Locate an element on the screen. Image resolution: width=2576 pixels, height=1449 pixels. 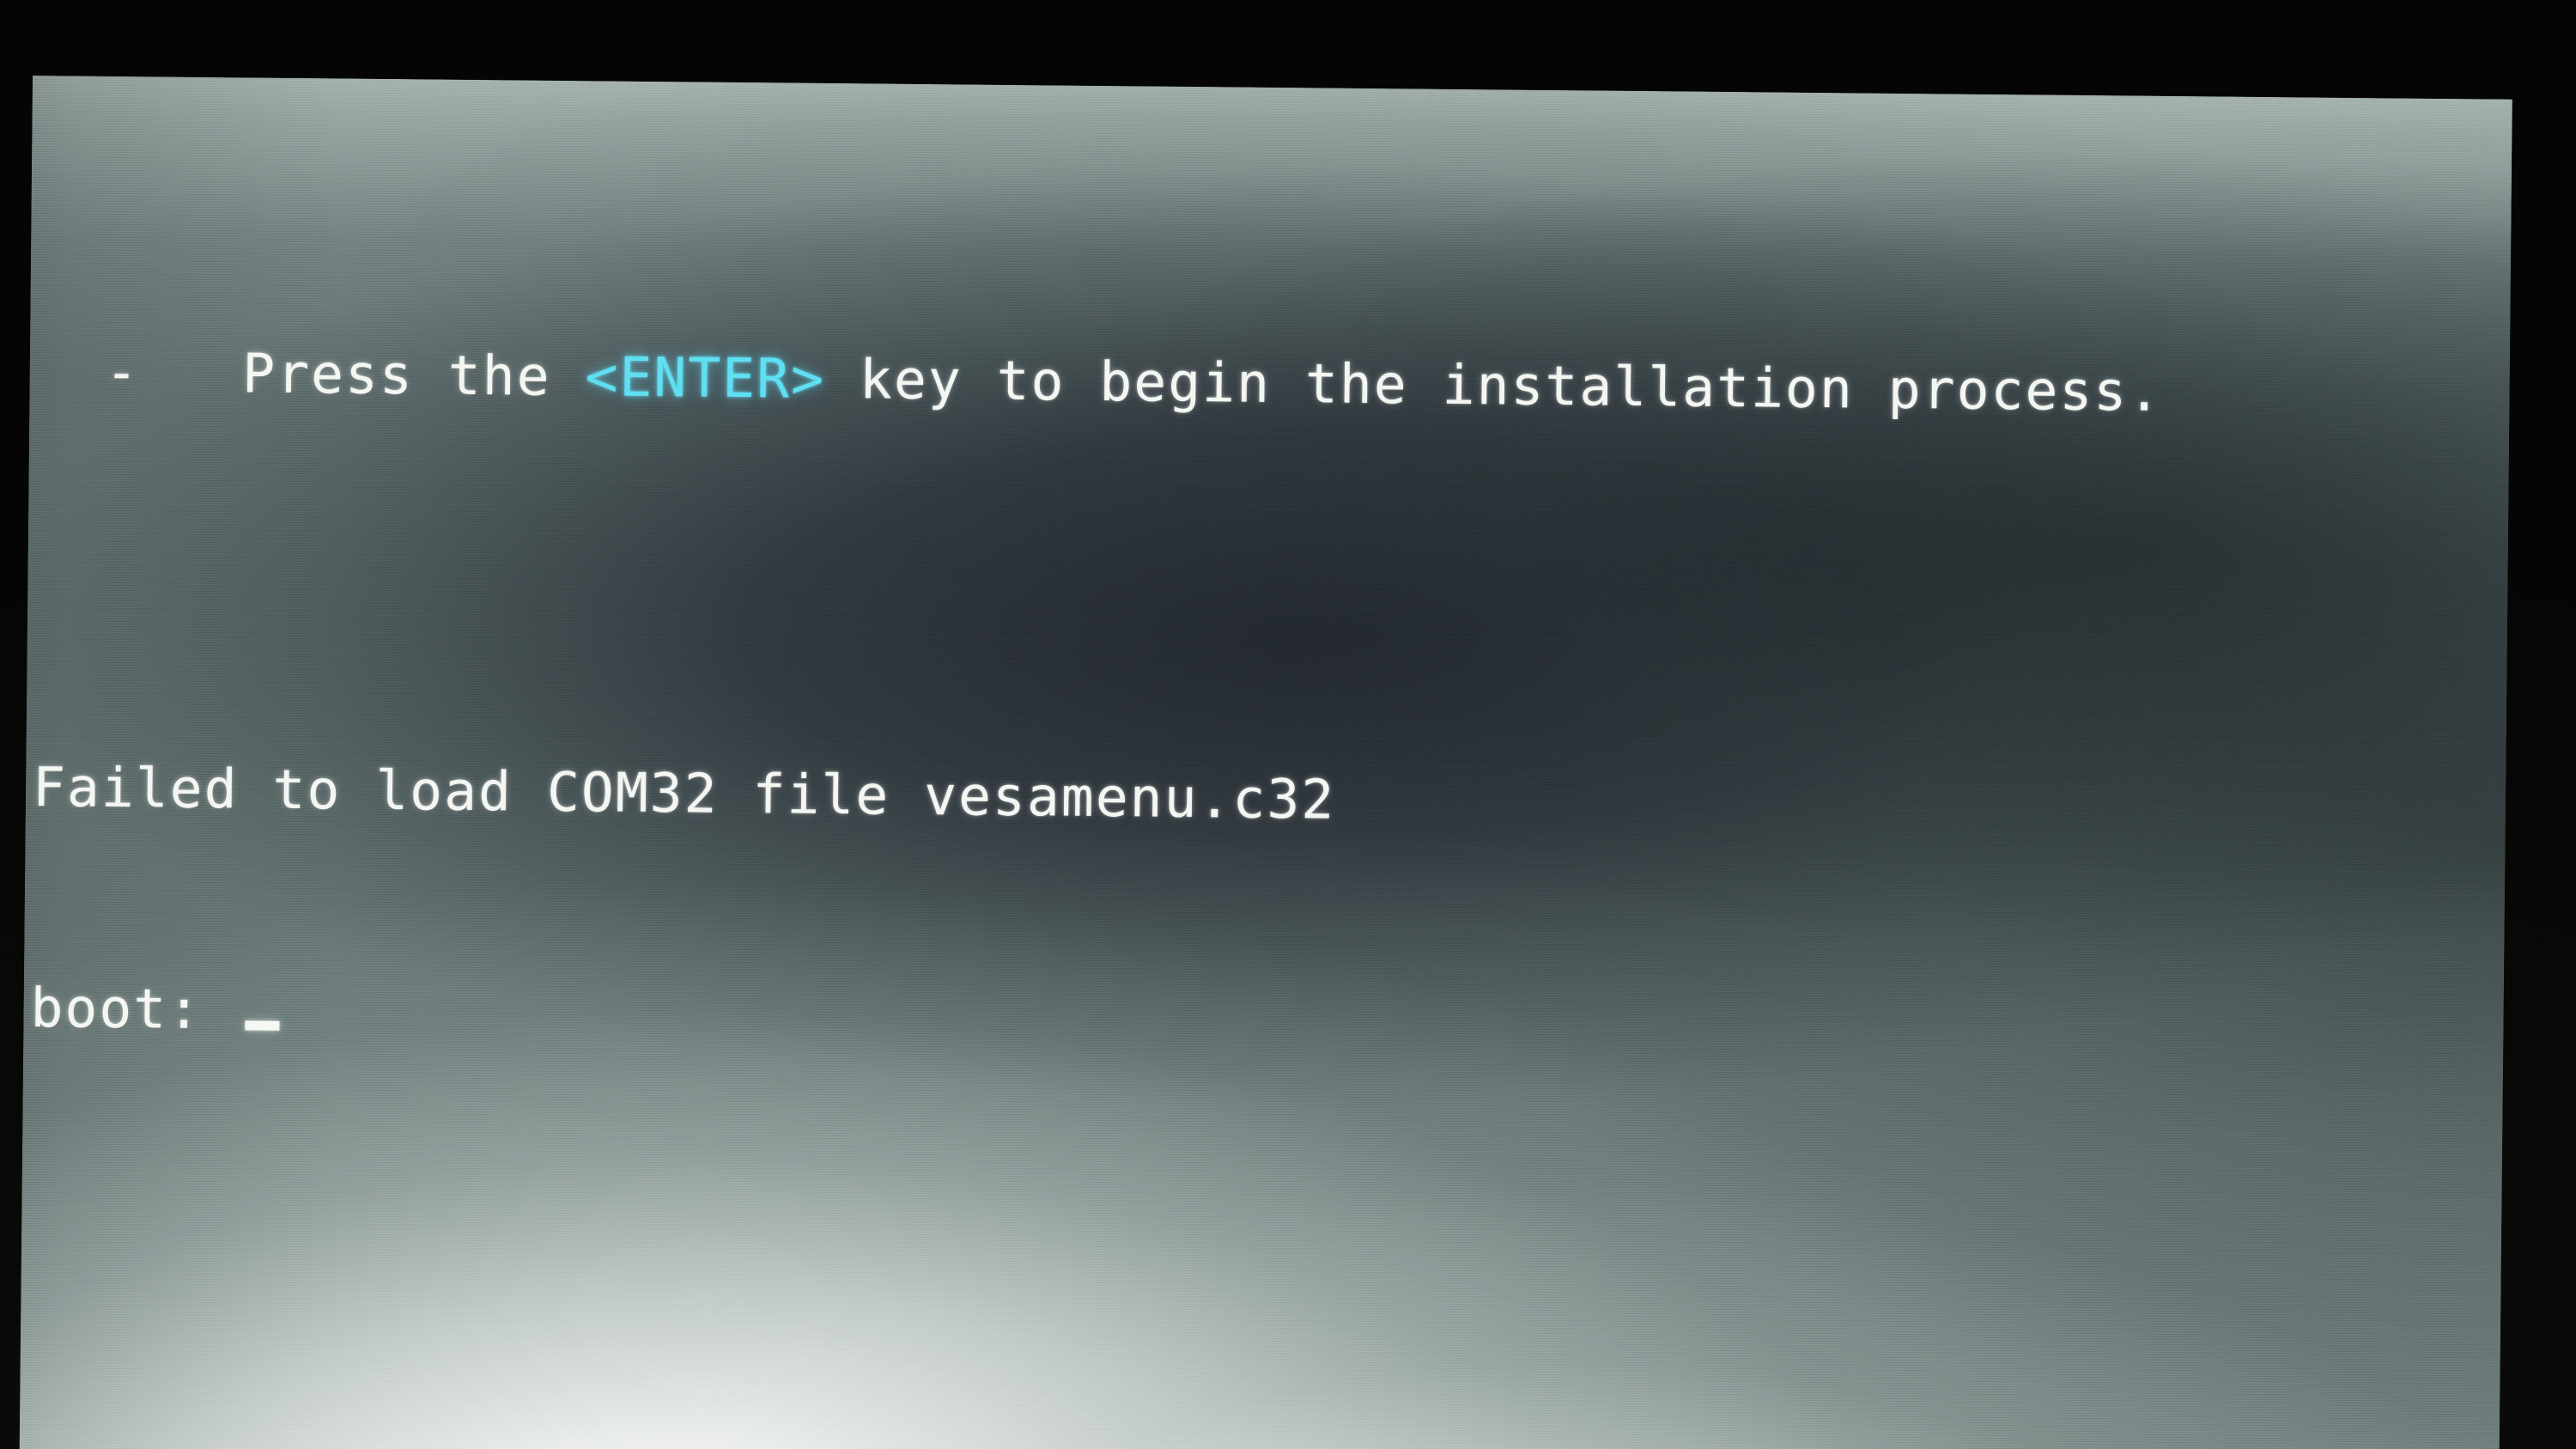
hint-suffix-text: key to begin the installation process. is located at coordinates (1493, 385).